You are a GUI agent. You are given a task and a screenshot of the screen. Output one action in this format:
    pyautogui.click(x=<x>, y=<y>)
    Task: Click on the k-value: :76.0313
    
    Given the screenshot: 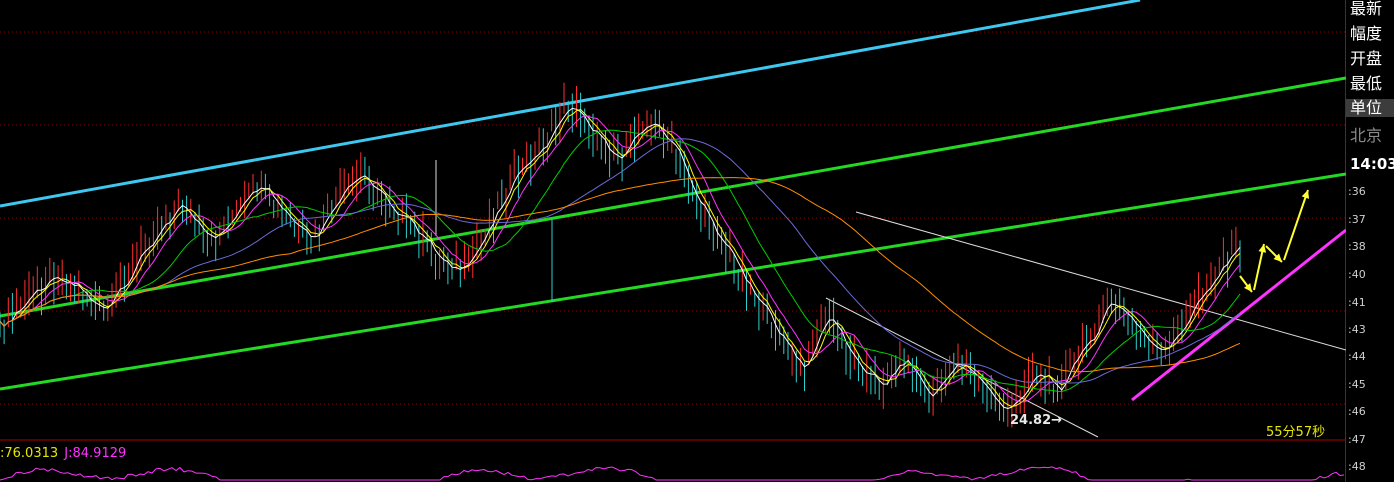 What is the action you would take?
    pyautogui.click(x=29, y=453)
    